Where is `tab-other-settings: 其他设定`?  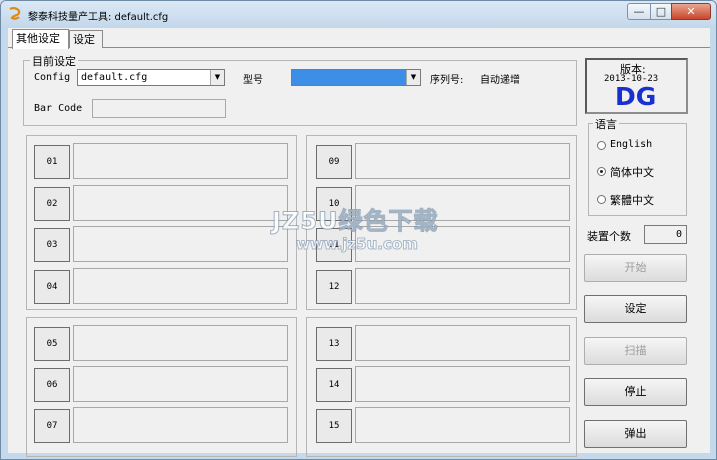 tab-other-settings: 其他设定 is located at coordinates (40, 39).